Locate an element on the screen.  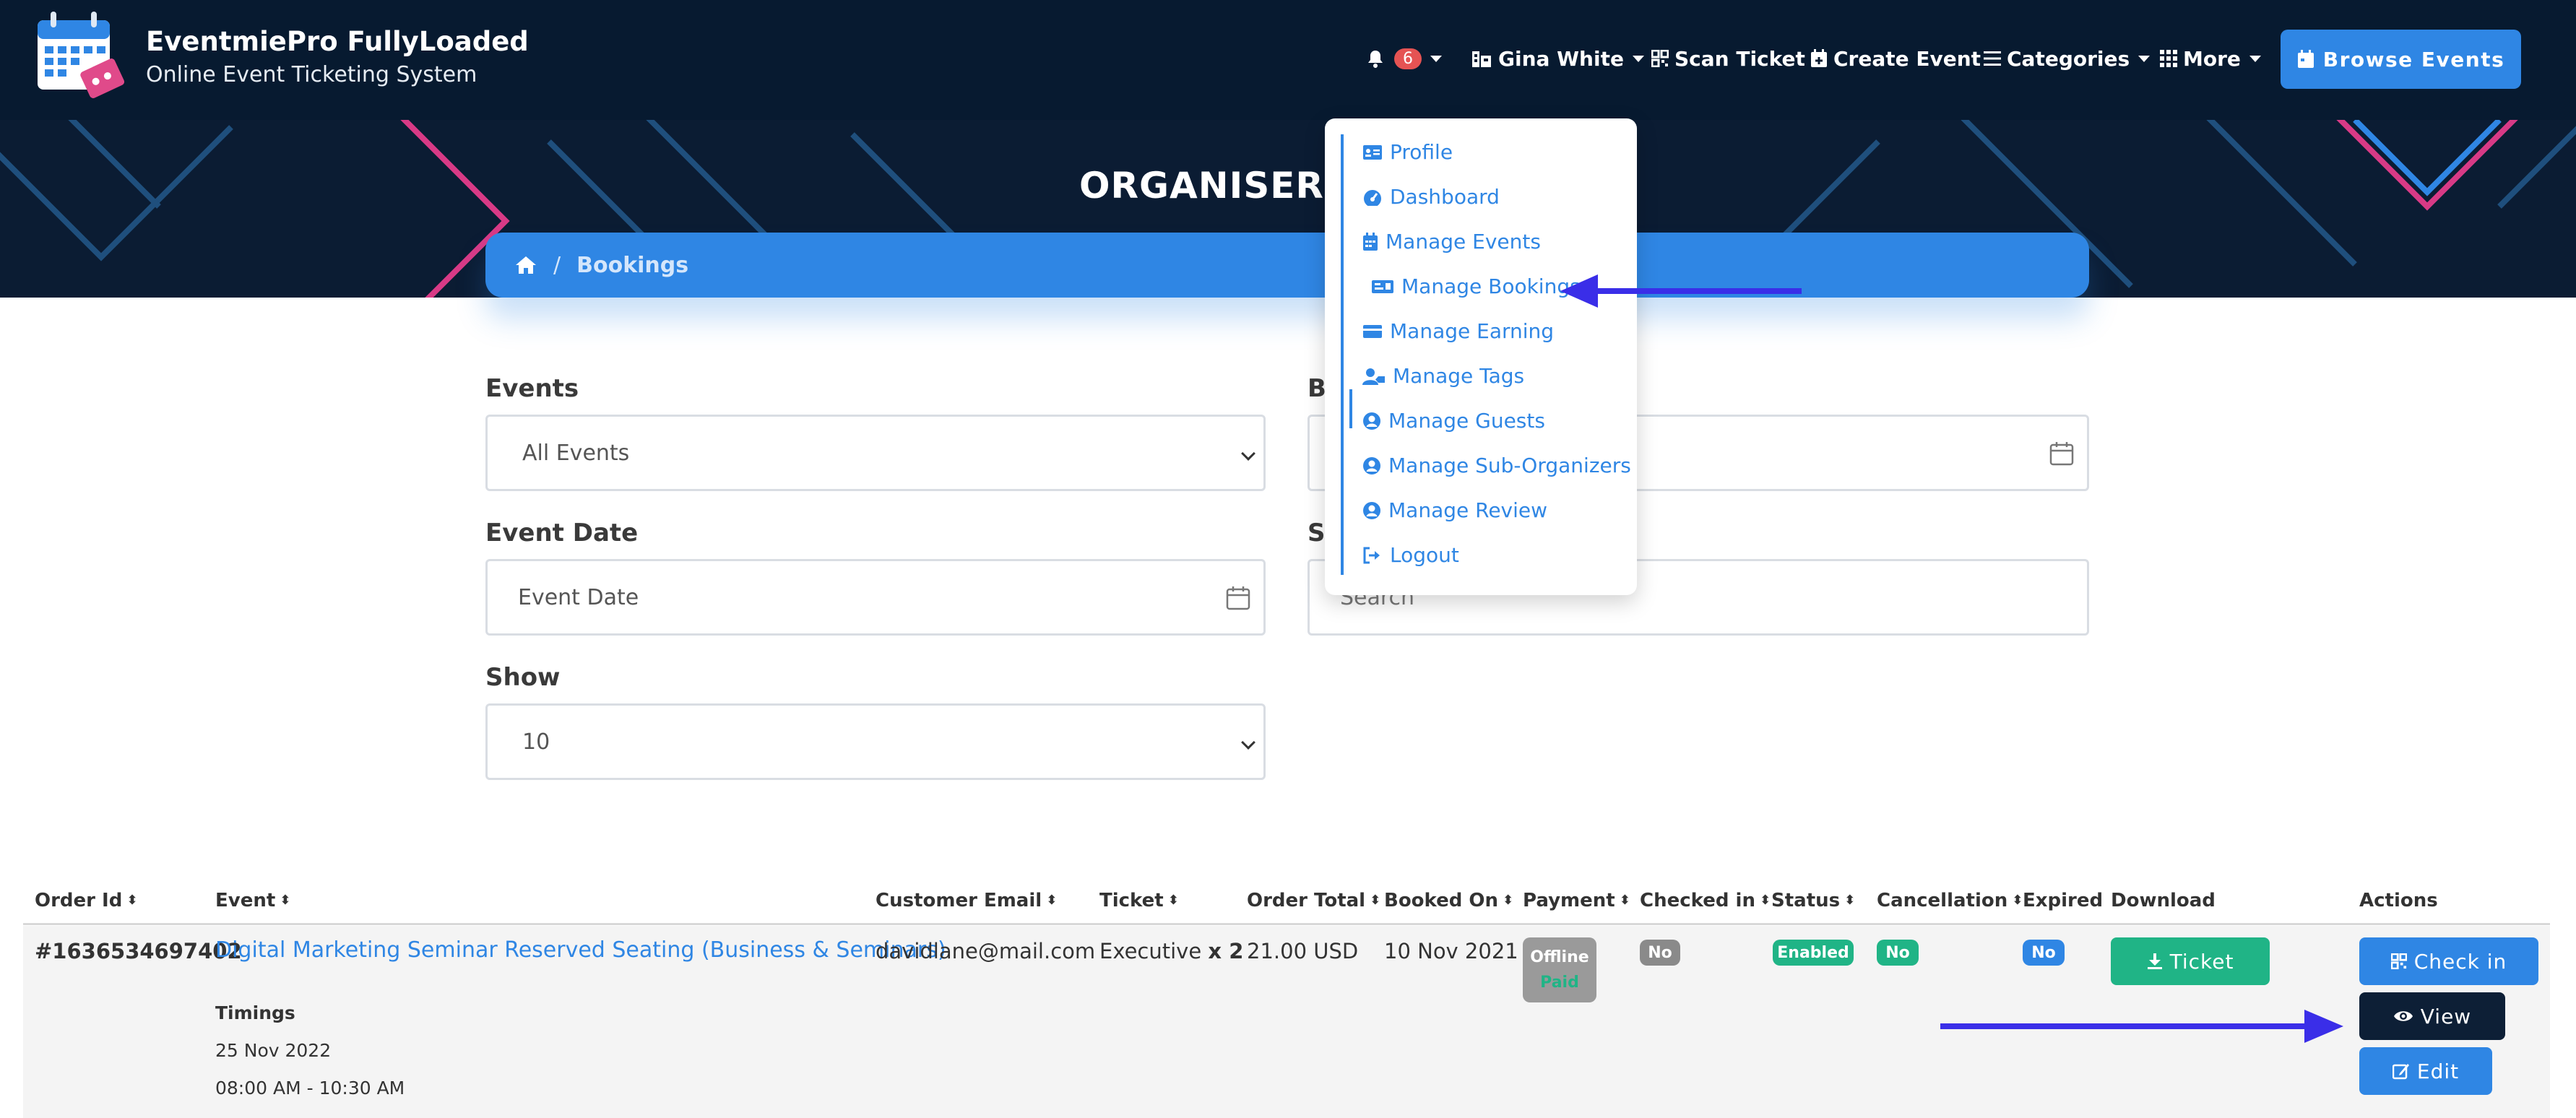
edit-button: Edit is located at coordinates (2425, 1071).